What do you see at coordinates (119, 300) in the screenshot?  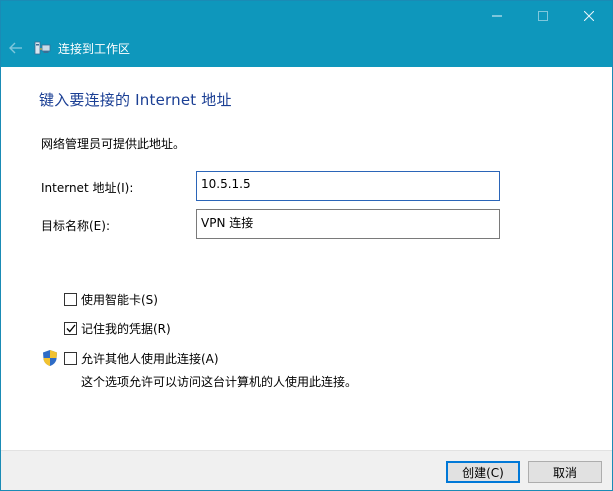 I see `smart-card-label: 使用智能卡(S)` at bounding box center [119, 300].